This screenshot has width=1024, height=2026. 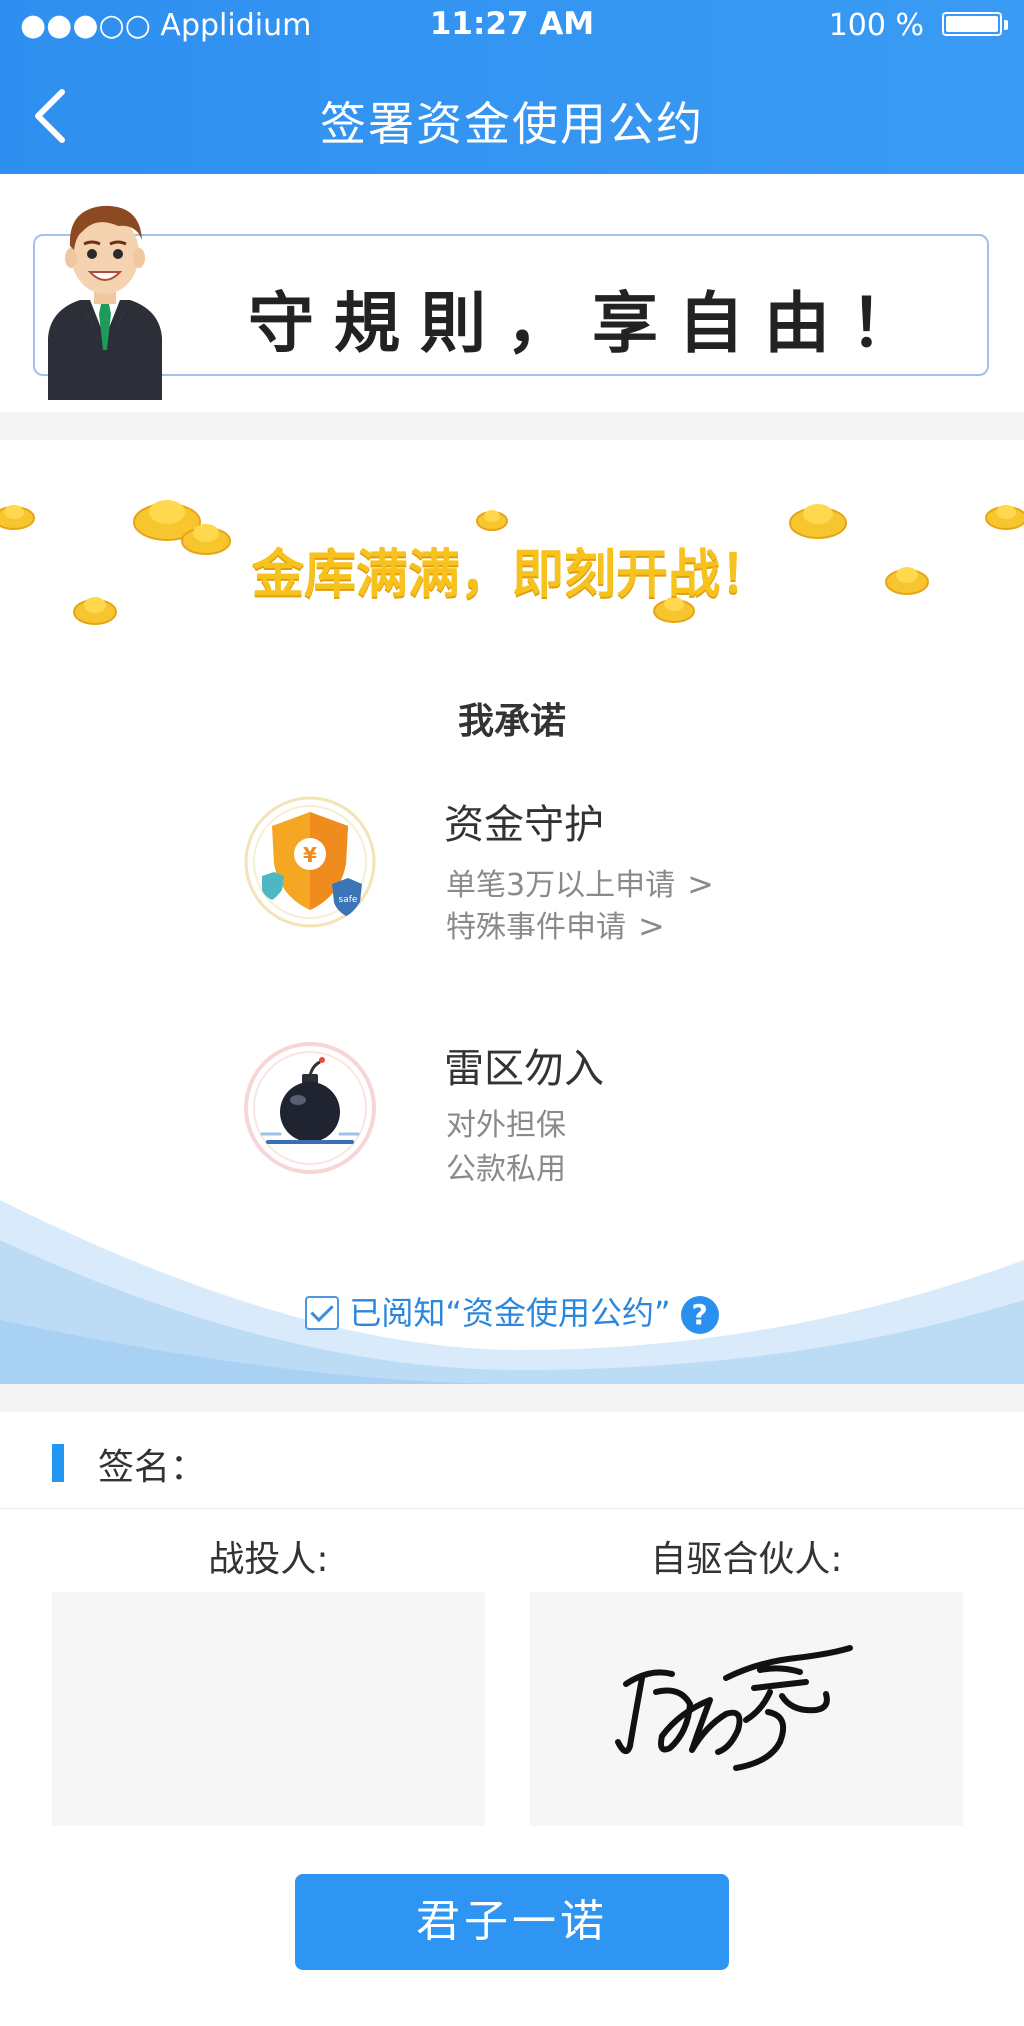 What do you see at coordinates (734, 1708) in the screenshot?
I see `handwritten-signature` at bounding box center [734, 1708].